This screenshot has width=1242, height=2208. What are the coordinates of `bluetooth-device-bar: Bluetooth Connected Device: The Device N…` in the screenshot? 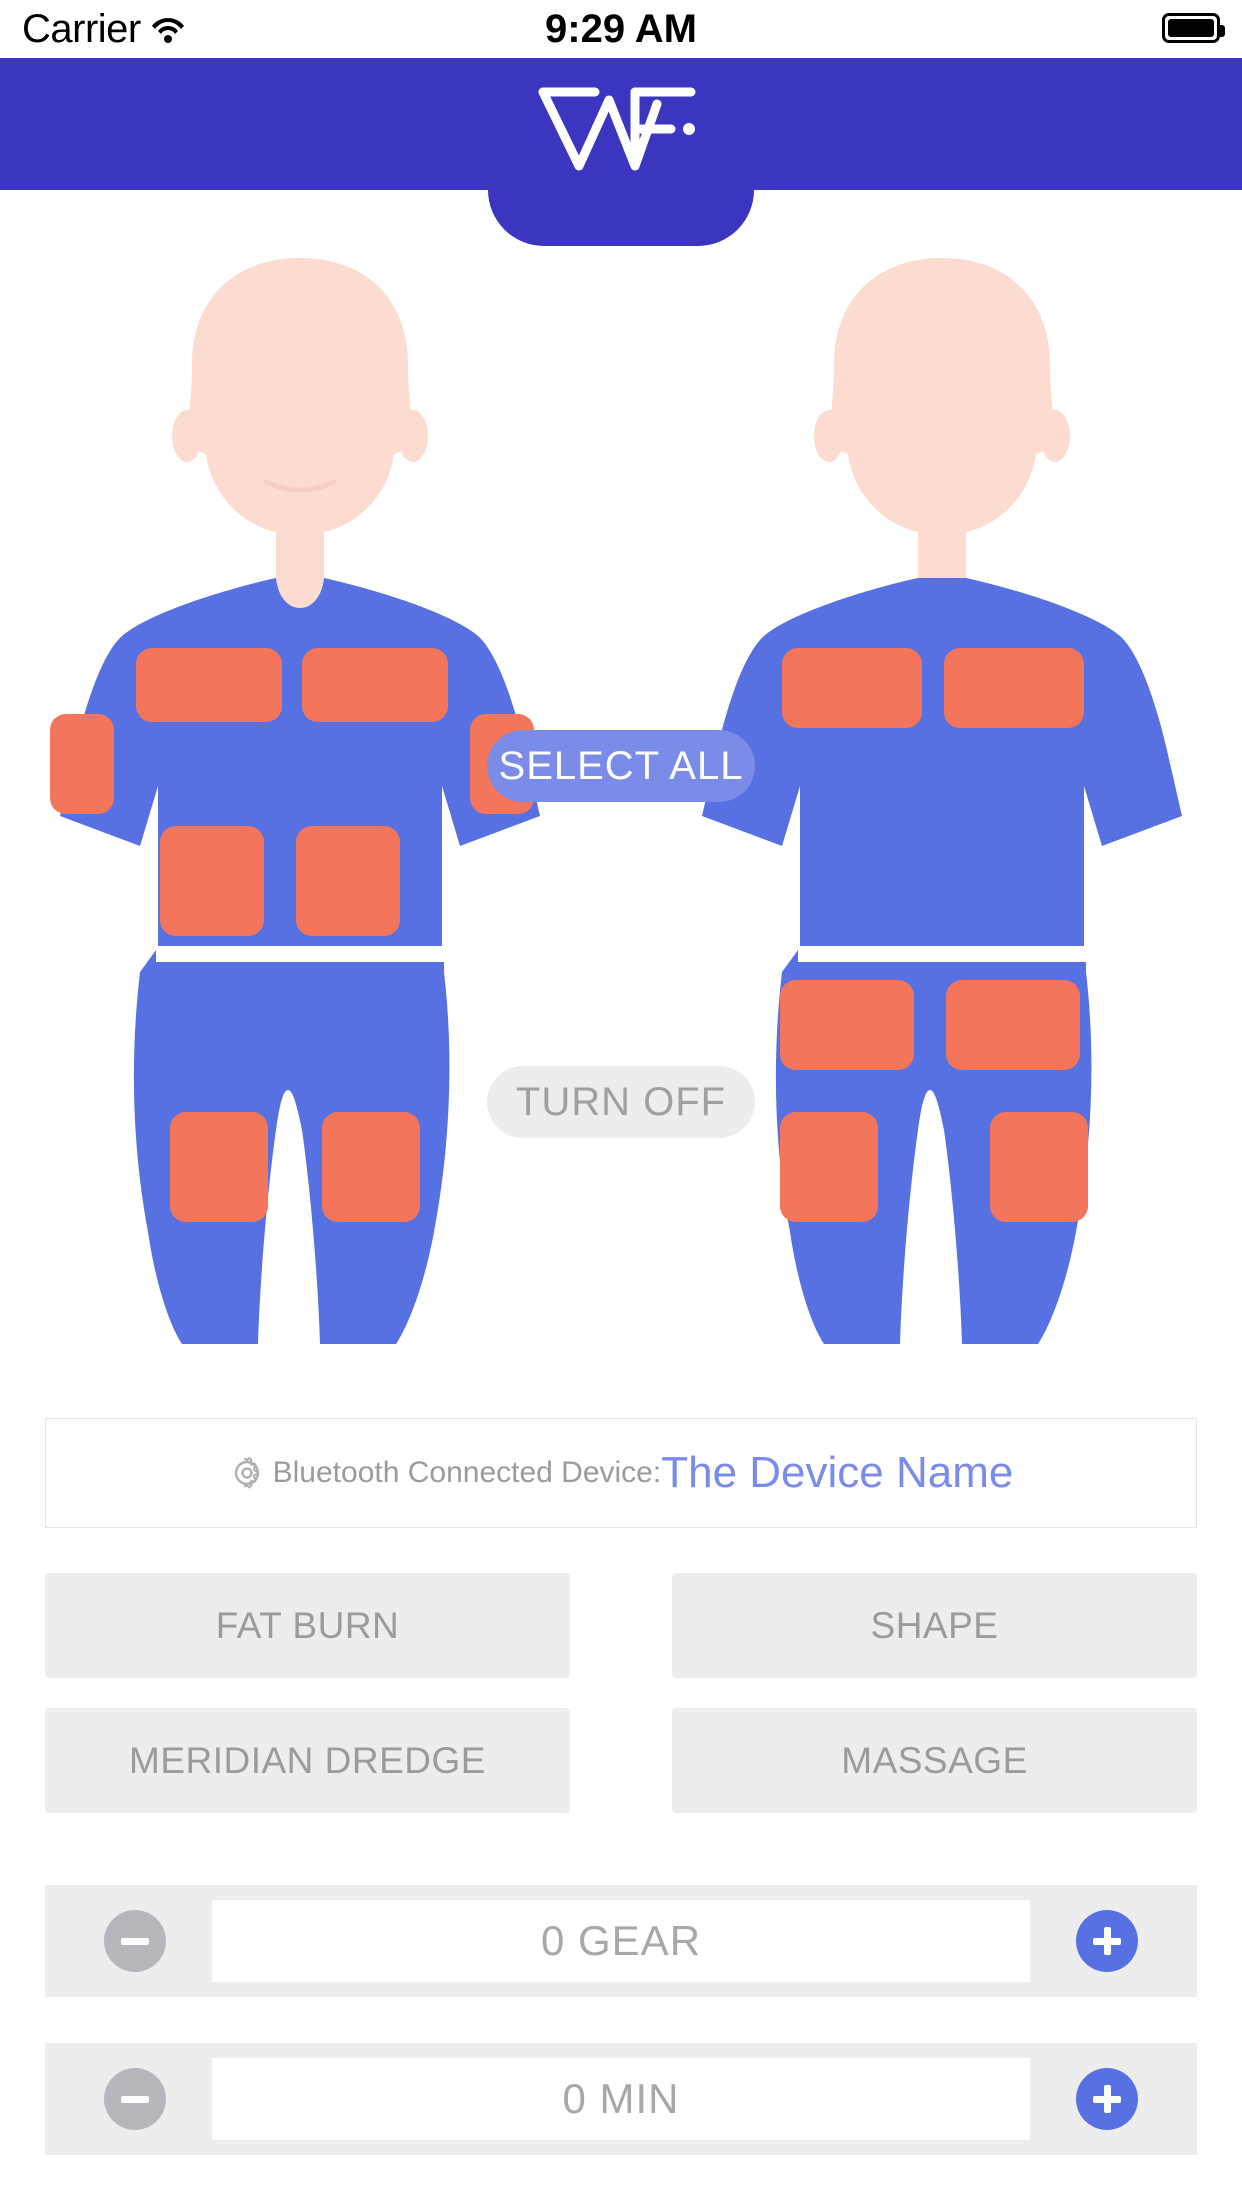 It's located at (621, 1473).